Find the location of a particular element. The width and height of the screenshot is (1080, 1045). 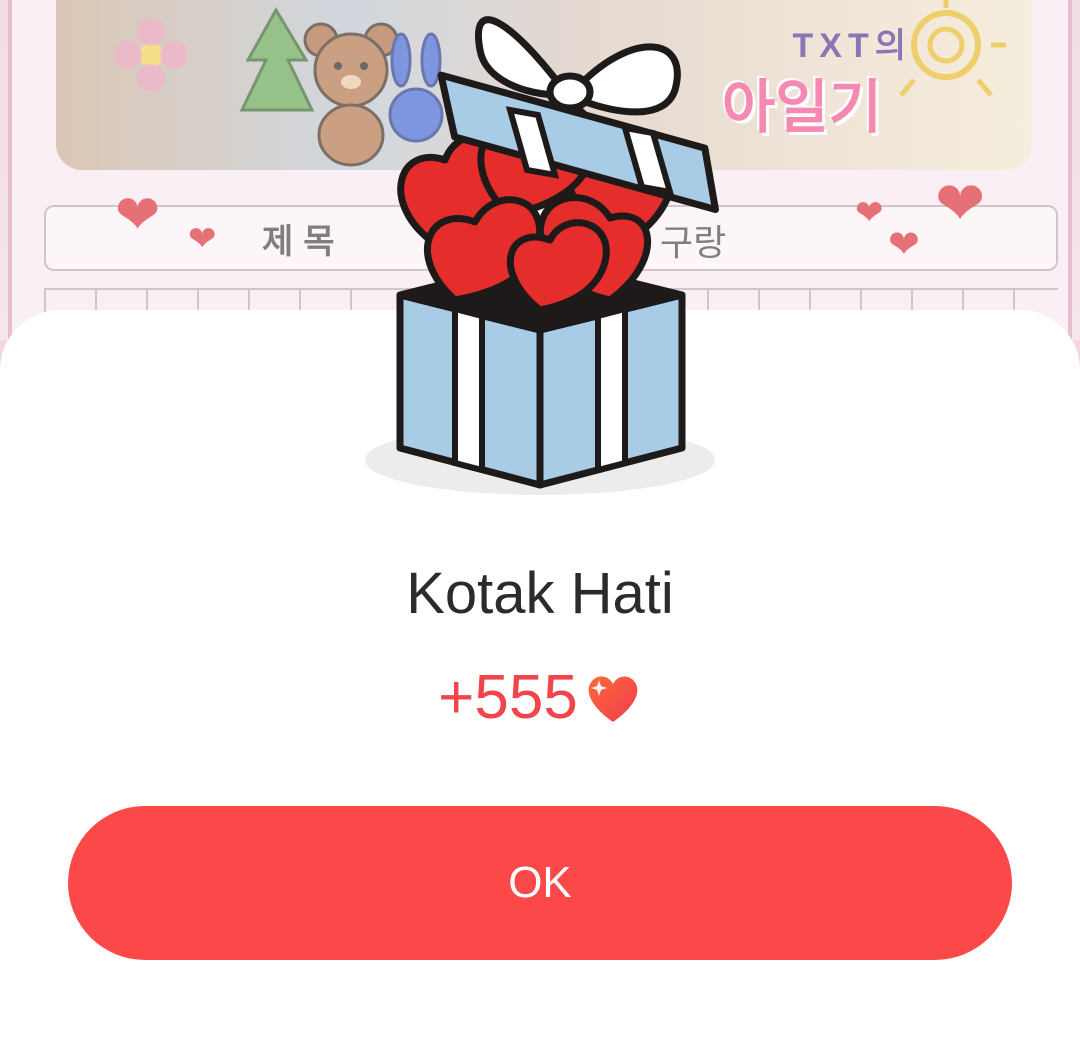

ok-button: OK is located at coordinates (540, 883).